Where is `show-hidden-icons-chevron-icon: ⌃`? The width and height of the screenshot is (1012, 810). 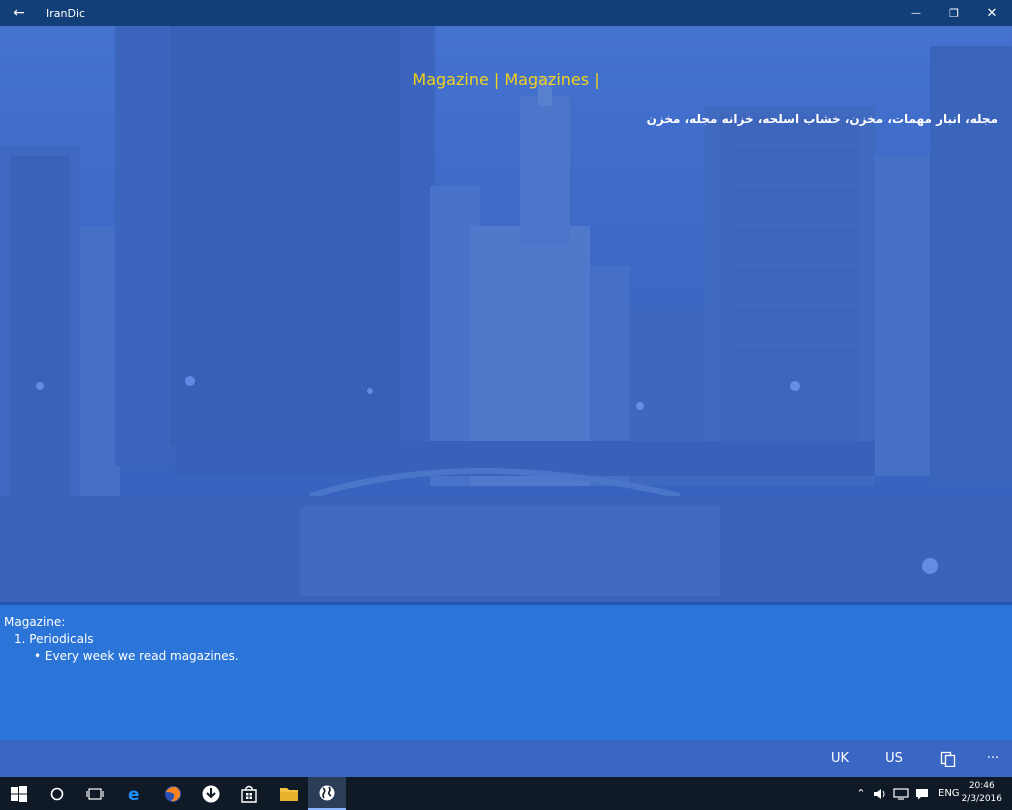
show-hidden-icons-chevron-icon: ⌃ is located at coordinates (861, 793).